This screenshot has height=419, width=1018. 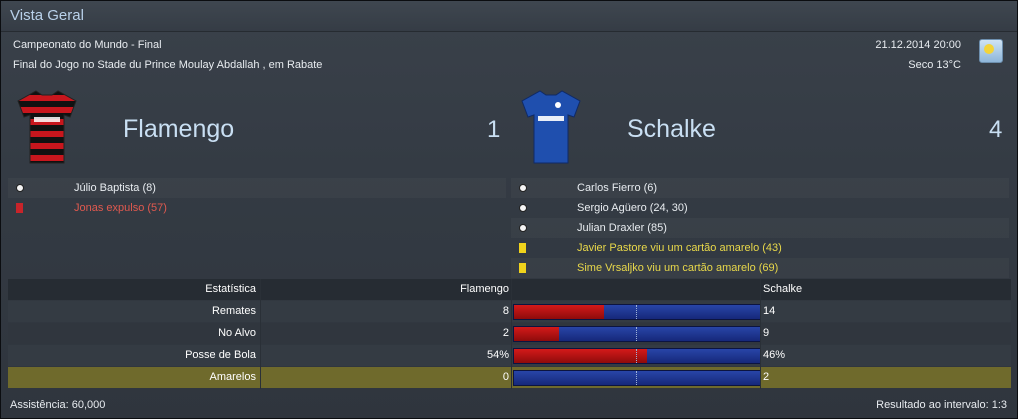 I want to click on stats-header-label: Estatística, so click(x=230, y=289).